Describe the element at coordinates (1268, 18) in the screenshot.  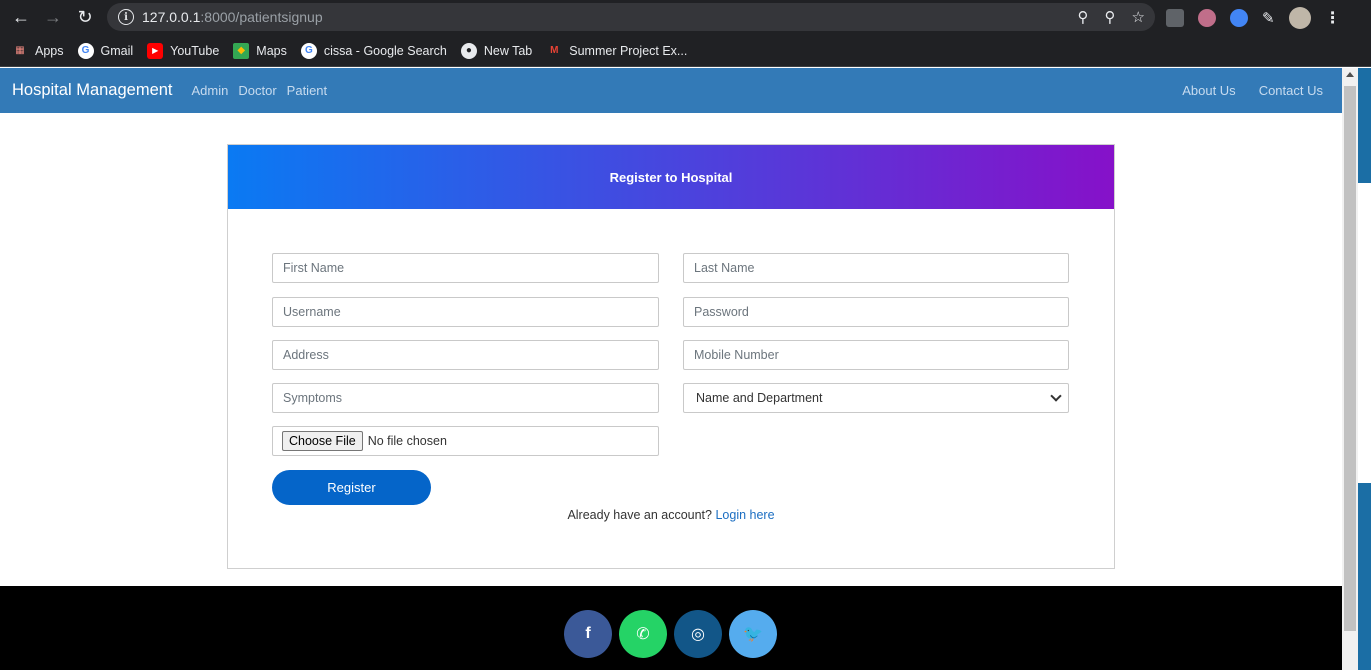
I see `puzzle-icon: ✎` at that location.